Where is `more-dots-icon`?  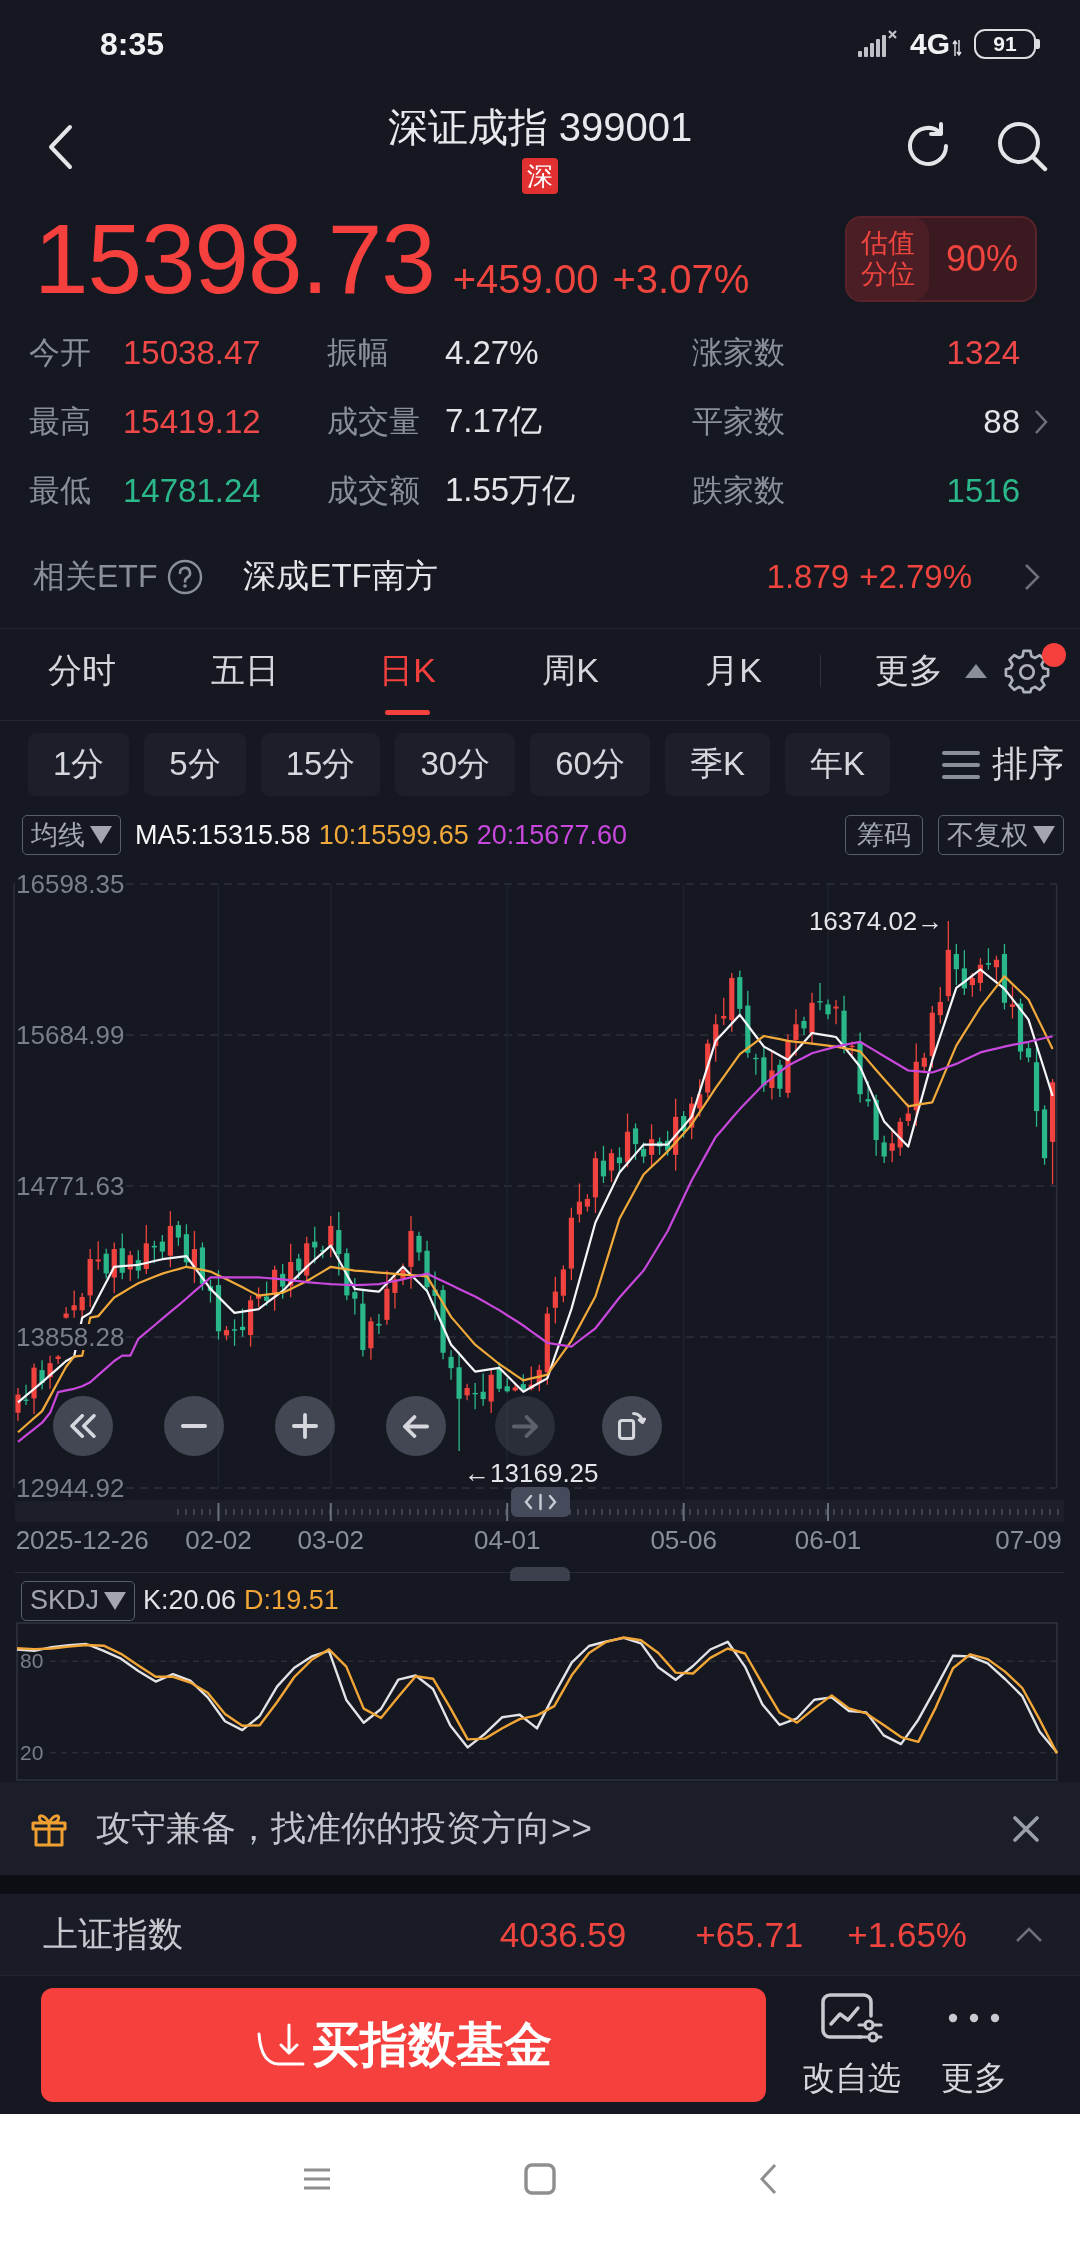 more-dots-icon is located at coordinates (974, 2017).